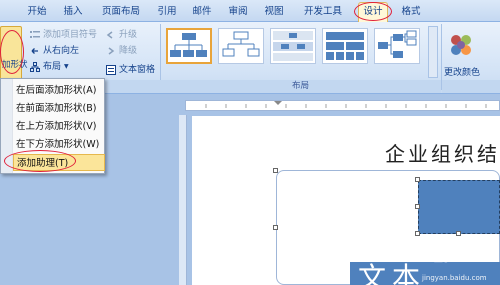  I want to click on promote-label: 升级, so click(128, 35).